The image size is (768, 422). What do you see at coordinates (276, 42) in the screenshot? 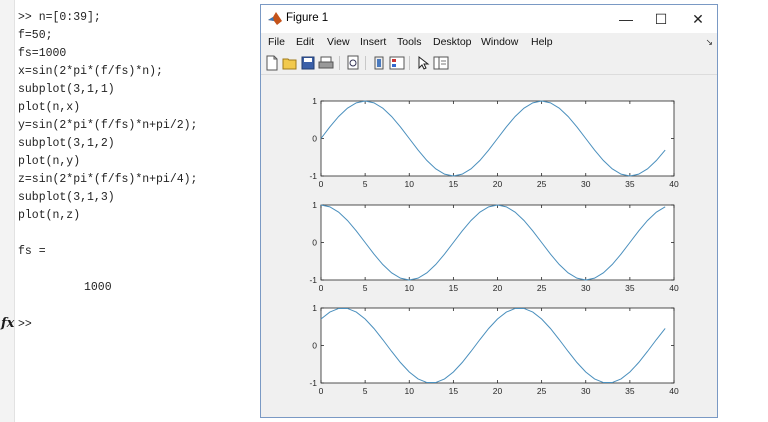
I see `menu-file: File` at bounding box center [276, 42].